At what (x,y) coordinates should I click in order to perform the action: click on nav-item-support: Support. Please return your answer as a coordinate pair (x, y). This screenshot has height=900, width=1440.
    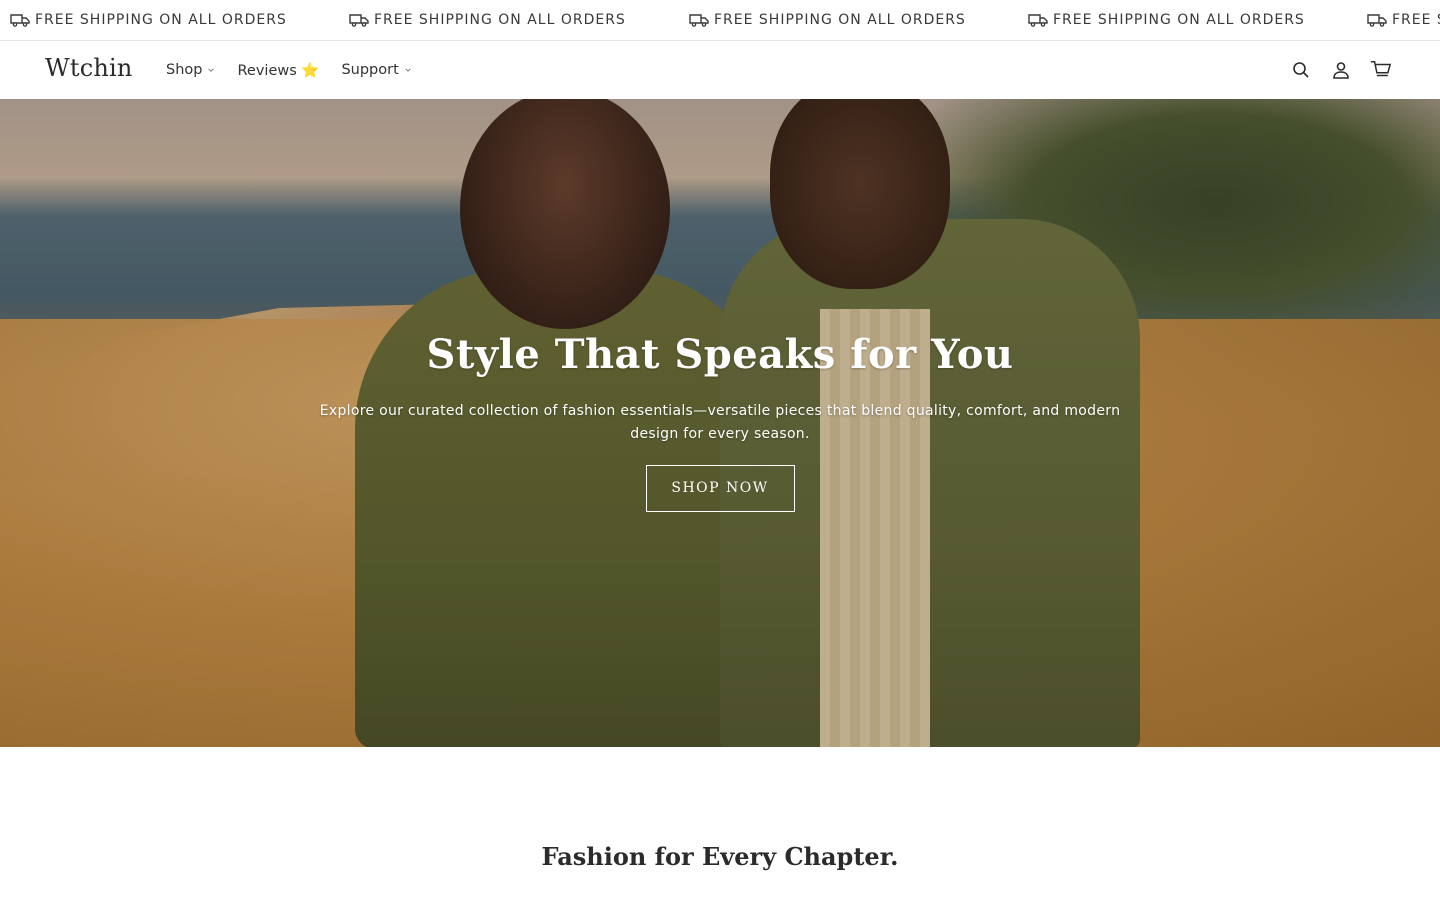
    Looking at the image, I should click on (376, 70).